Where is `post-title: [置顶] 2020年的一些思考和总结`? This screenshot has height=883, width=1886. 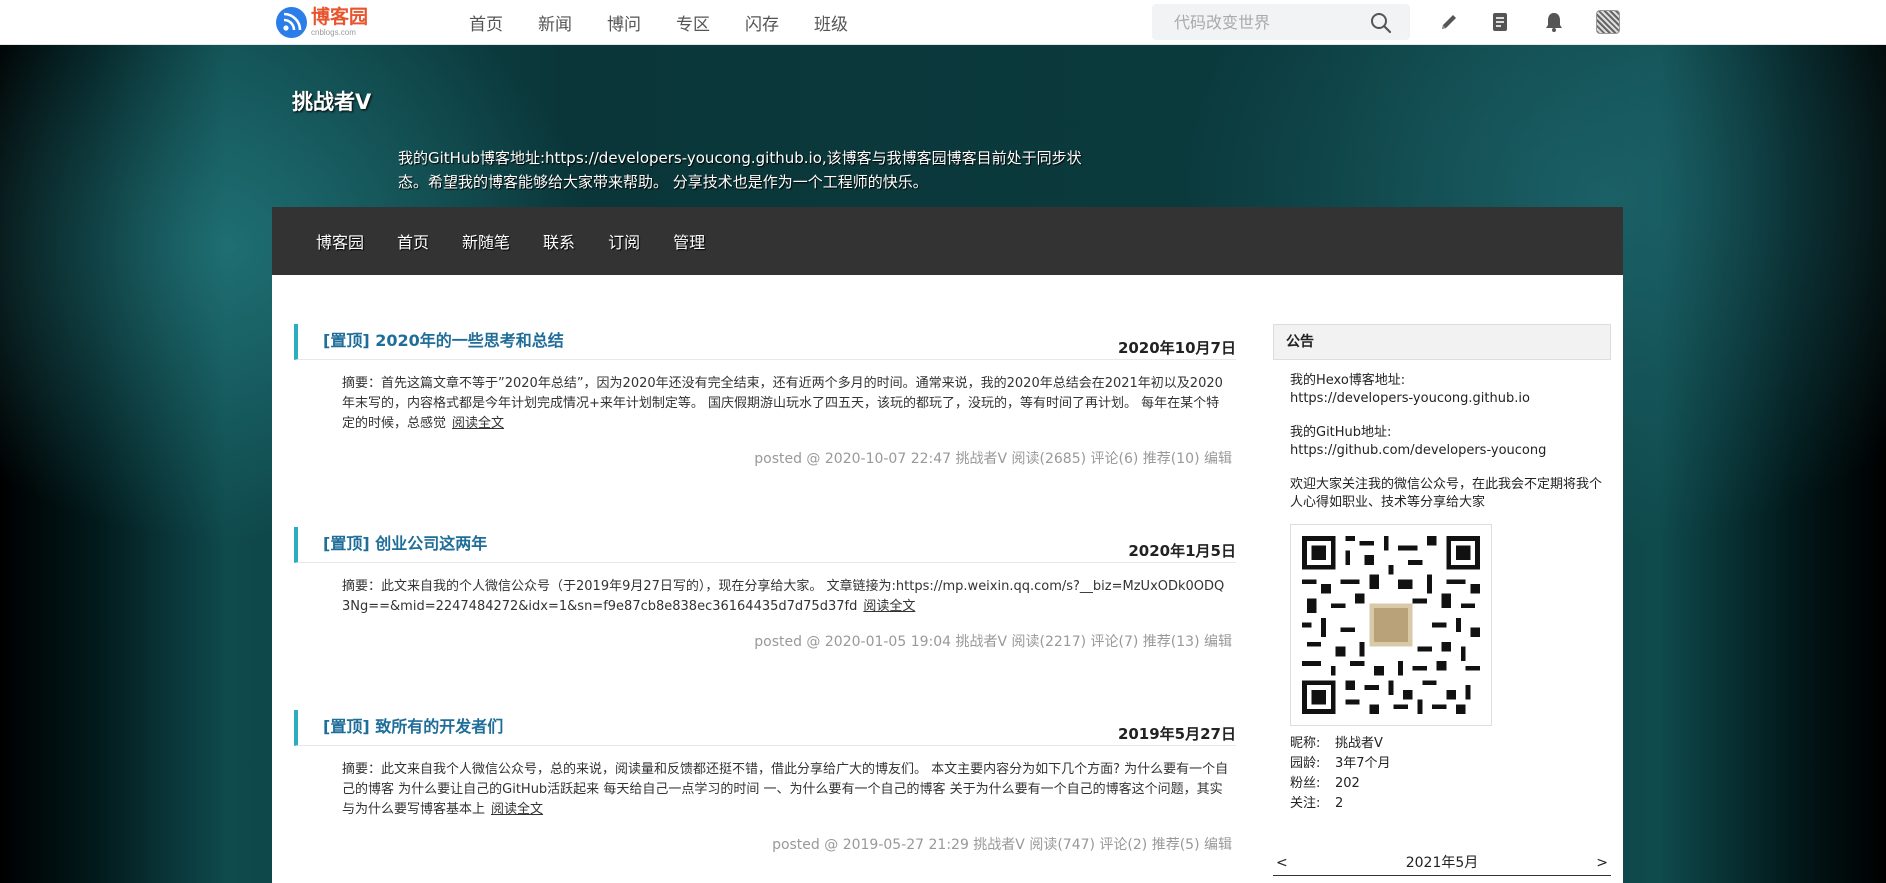 post-title: [置顶] 2020年的一些思考和总结 is located at coordinates (443, 339).